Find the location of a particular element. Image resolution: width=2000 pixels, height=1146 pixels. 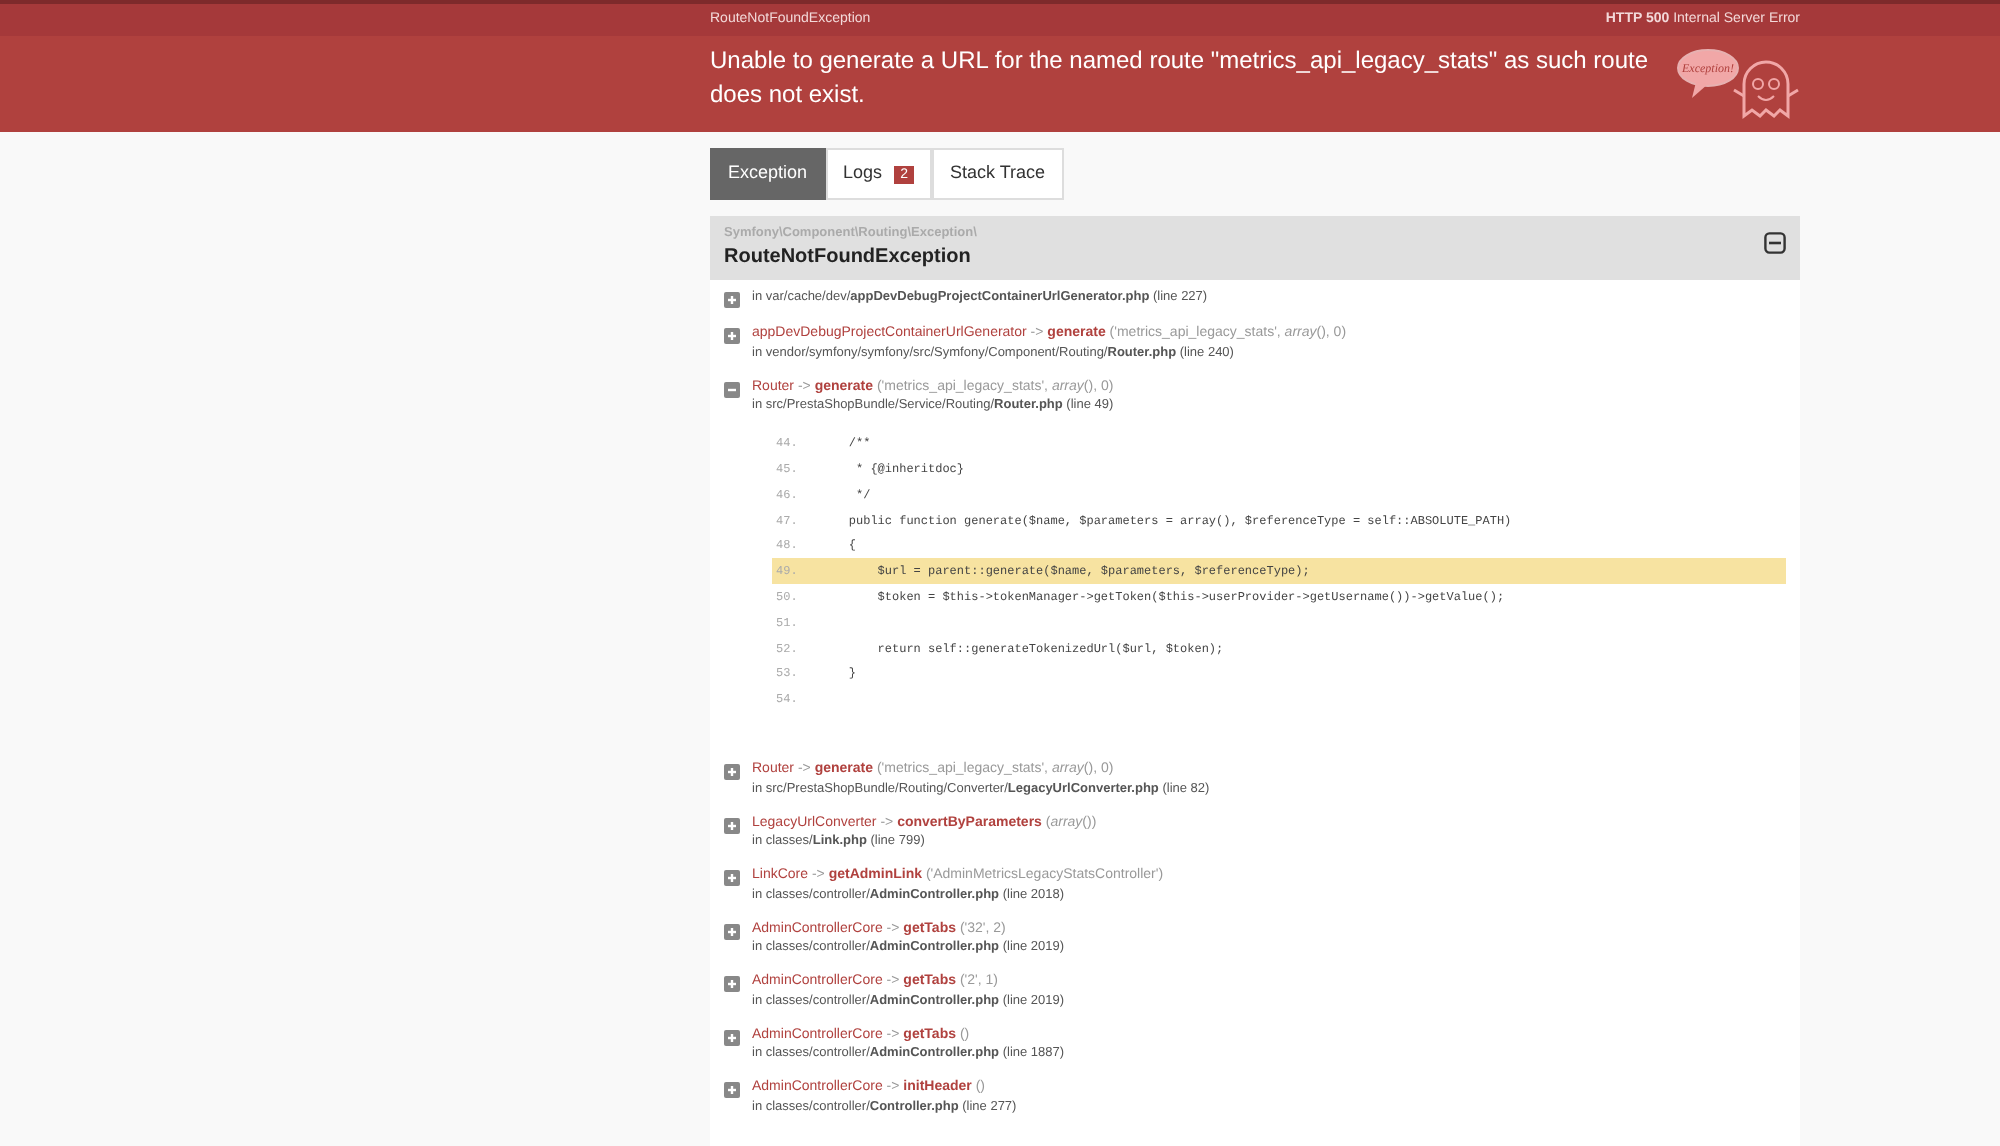

exception-class: RouteNotFoundException is located at coordinates (848, 258).